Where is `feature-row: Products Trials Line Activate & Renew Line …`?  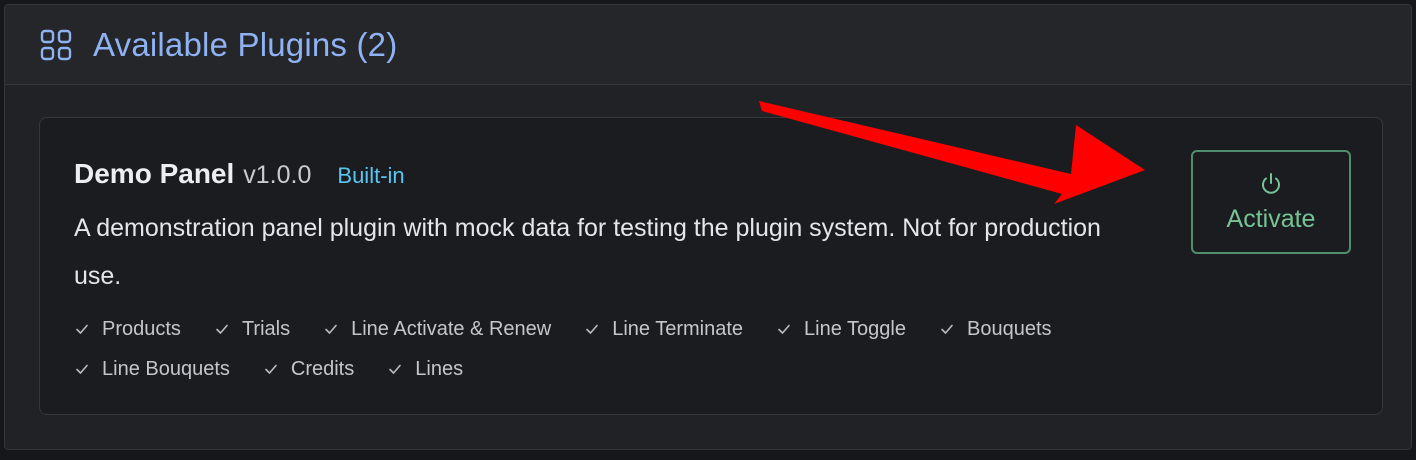 feature-row: Products Trials Line Activate & Renew Line … is located at coordinates (624, 329).